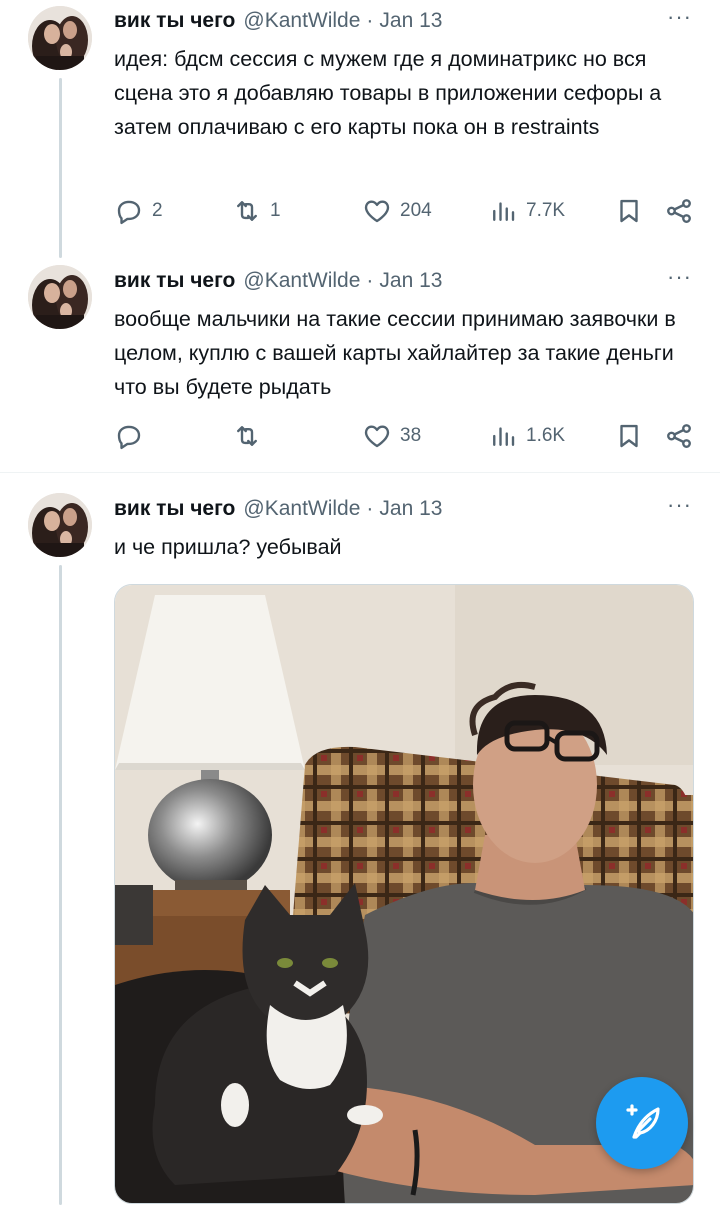  I want to click on retweet-count: 1, so click(275, 210).